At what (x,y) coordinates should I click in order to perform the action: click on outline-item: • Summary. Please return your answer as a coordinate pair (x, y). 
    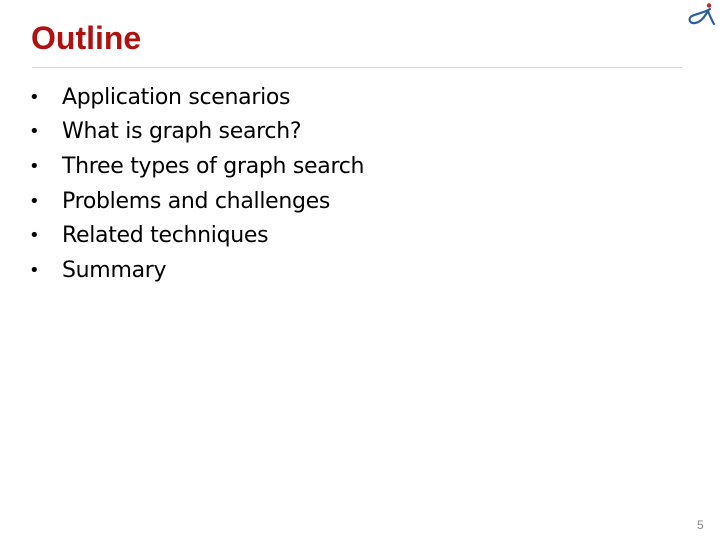
    Looking at the image, I should click on (196, 270).